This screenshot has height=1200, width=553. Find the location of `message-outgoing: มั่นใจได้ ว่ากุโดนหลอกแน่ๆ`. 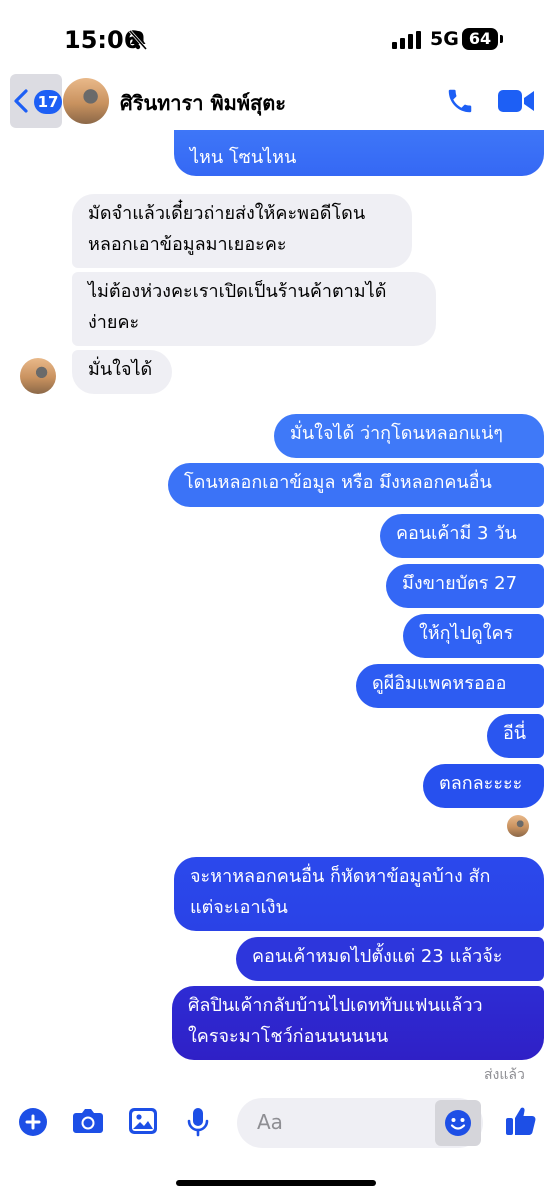

message-outgoing: มั่นใจได้ ว่ากุโดนหลอกแน่ๆ is located at coordinates (409, 436).